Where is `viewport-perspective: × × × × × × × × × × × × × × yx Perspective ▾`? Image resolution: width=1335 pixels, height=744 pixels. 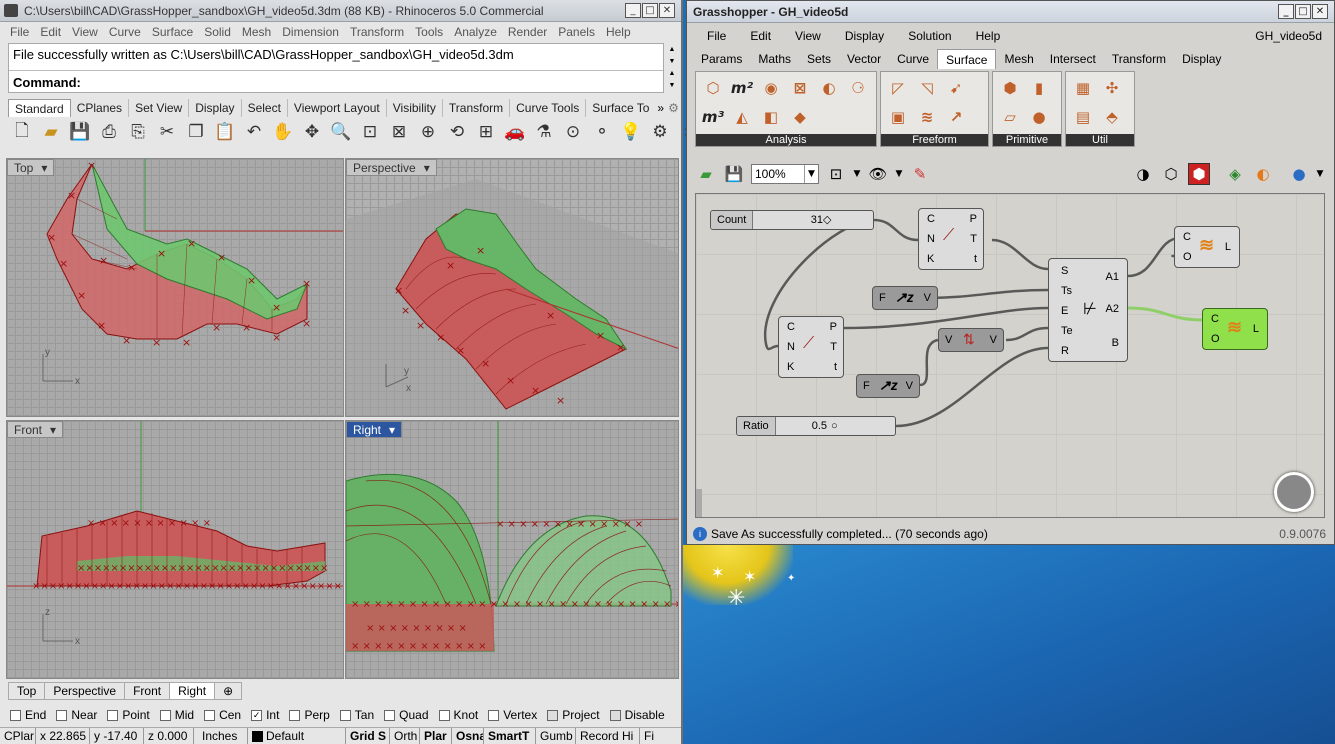
viewport-perspective: × × × × × × × × × × × × × × yx Perspective ▾ is located at coordinates (512, 287).